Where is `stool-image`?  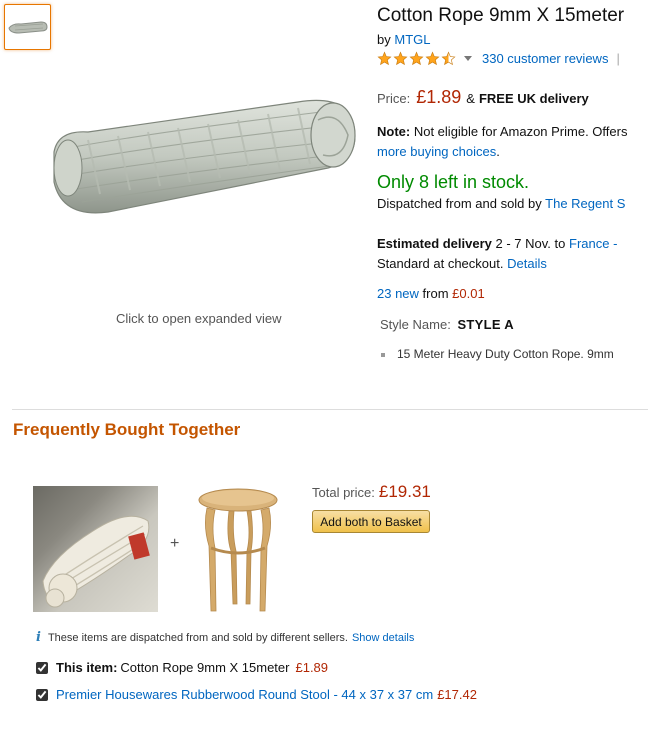 stool-image is located at coordinates (238, 550).